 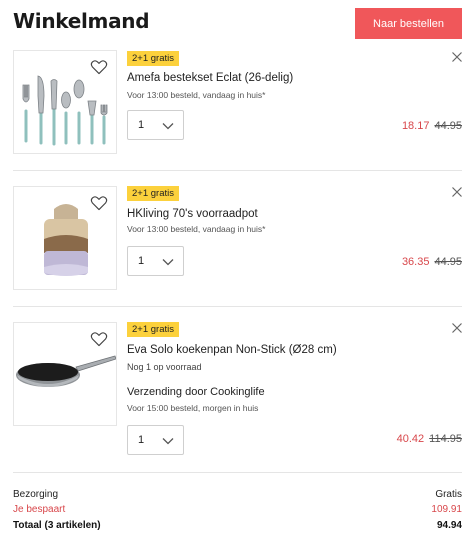 I want to click on product-name: HKliving 70's voorraadpot, so click(x=192, y=214).